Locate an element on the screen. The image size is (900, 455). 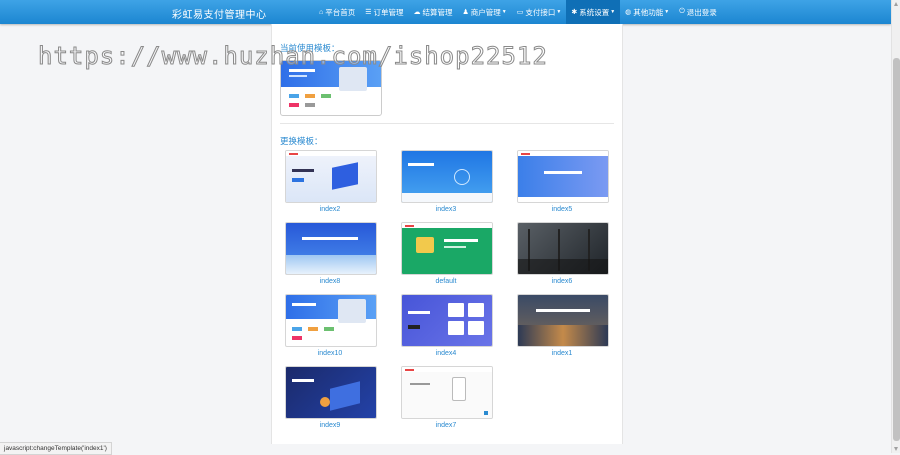
nav-label: 结算管理 is located at coordinates (437, 12).